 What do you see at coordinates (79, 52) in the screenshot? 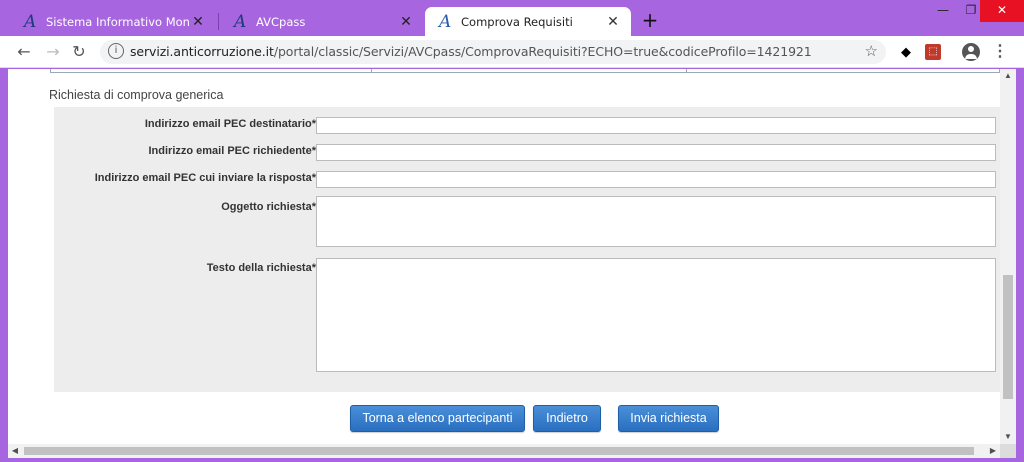
I see `reload-icon: ↻` at bounding box center [79, 52].